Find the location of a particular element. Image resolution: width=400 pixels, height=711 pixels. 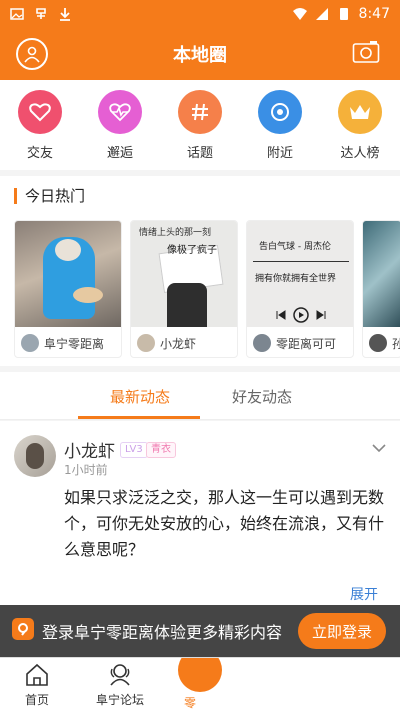

tab-latest: 最新动态 is located at coordinates (140, 396).